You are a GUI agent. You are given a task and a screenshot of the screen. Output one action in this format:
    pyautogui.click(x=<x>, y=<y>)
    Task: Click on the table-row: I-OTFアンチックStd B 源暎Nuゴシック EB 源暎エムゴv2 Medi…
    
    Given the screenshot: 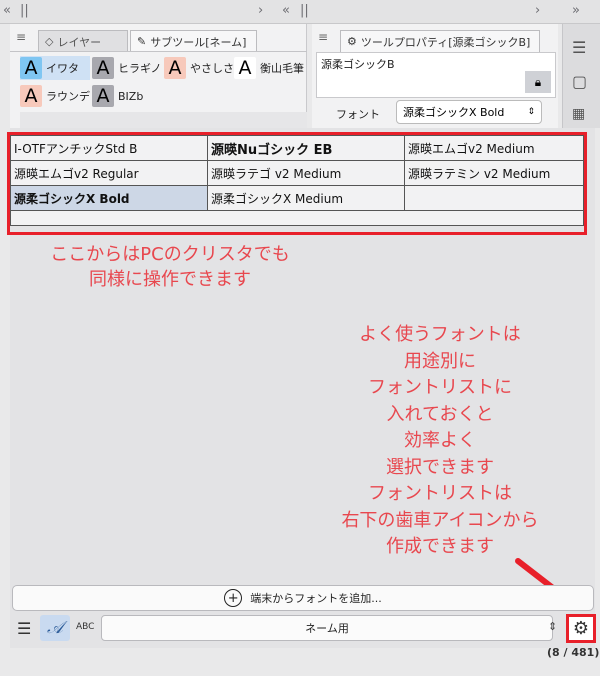 What is the action you would take?
    pyautogui.click(x=297, y=148)
    